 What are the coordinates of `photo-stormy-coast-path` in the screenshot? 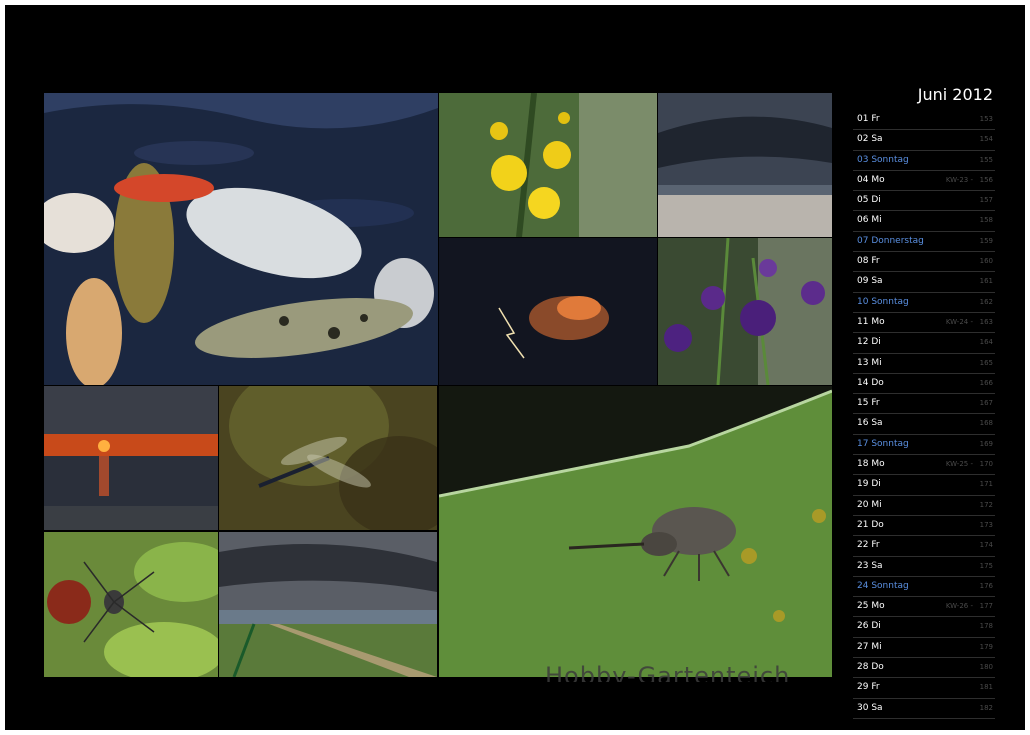 It's located at (328, 604).